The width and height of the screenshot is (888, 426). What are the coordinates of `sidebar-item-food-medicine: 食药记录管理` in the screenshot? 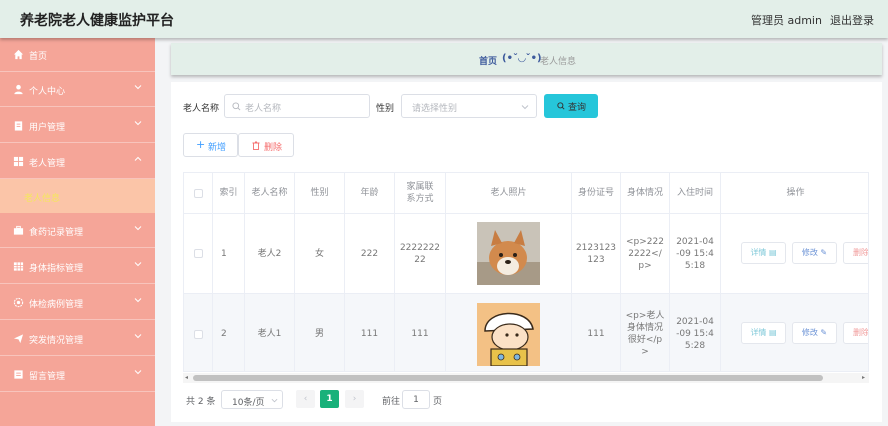 It's located at (77, 231).